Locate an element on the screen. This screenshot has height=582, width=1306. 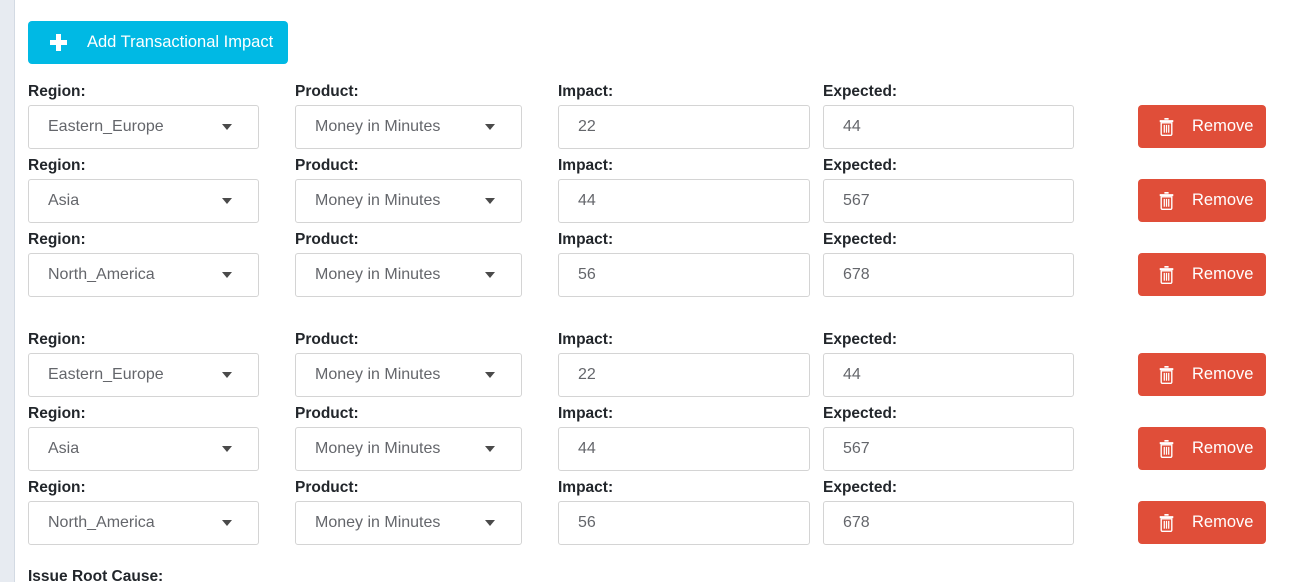
left-gutter-strip is located at coordinates (7, 291).